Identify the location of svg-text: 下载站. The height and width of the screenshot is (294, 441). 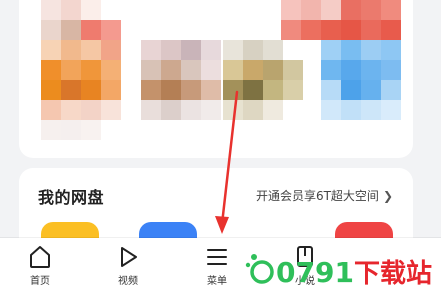
(393, 274).